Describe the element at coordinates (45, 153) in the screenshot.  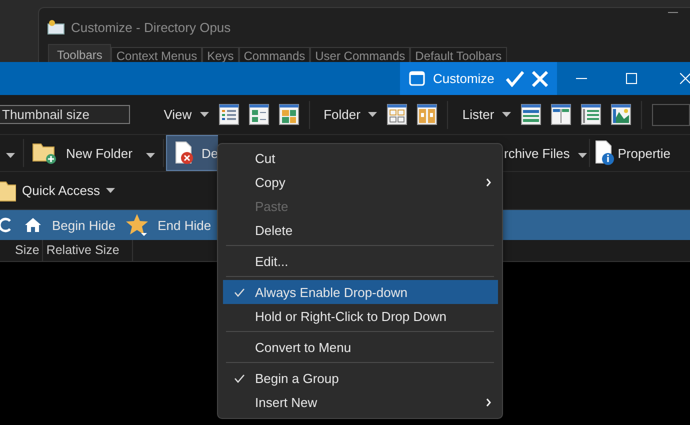
I see `new-folder-icon` at that location.